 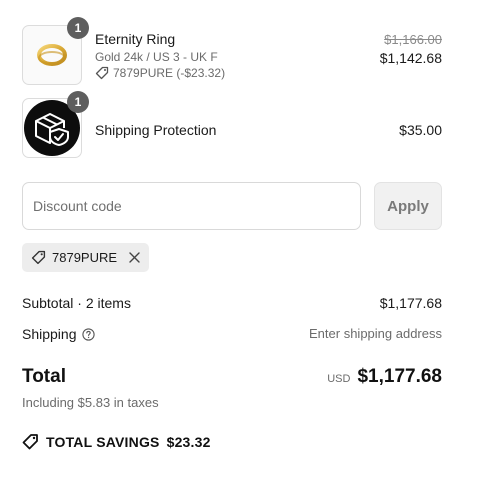 What do you see at coordinates (413, 39) in the screenshot?
I see `item-original-price: $1,166.00` at bounding box center [413, 39].